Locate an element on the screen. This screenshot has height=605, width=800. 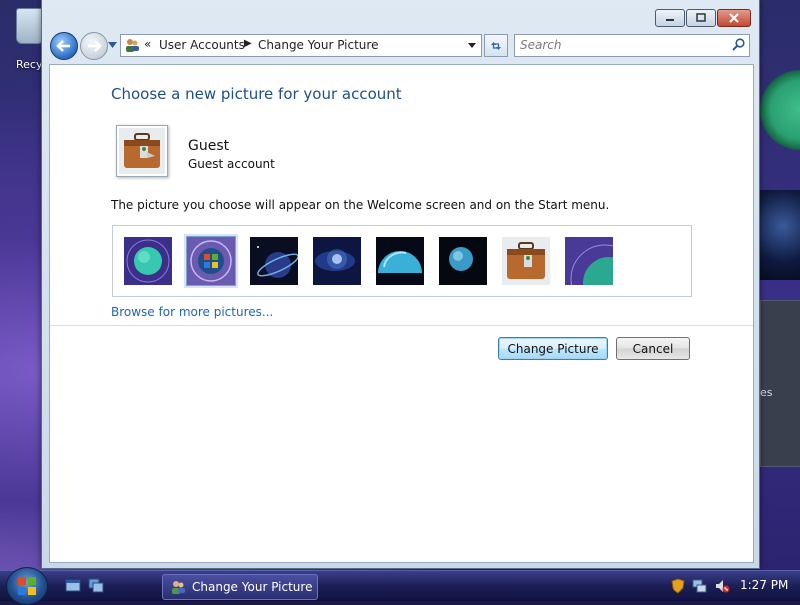
arc-icon is located at coordinates (589, 261).